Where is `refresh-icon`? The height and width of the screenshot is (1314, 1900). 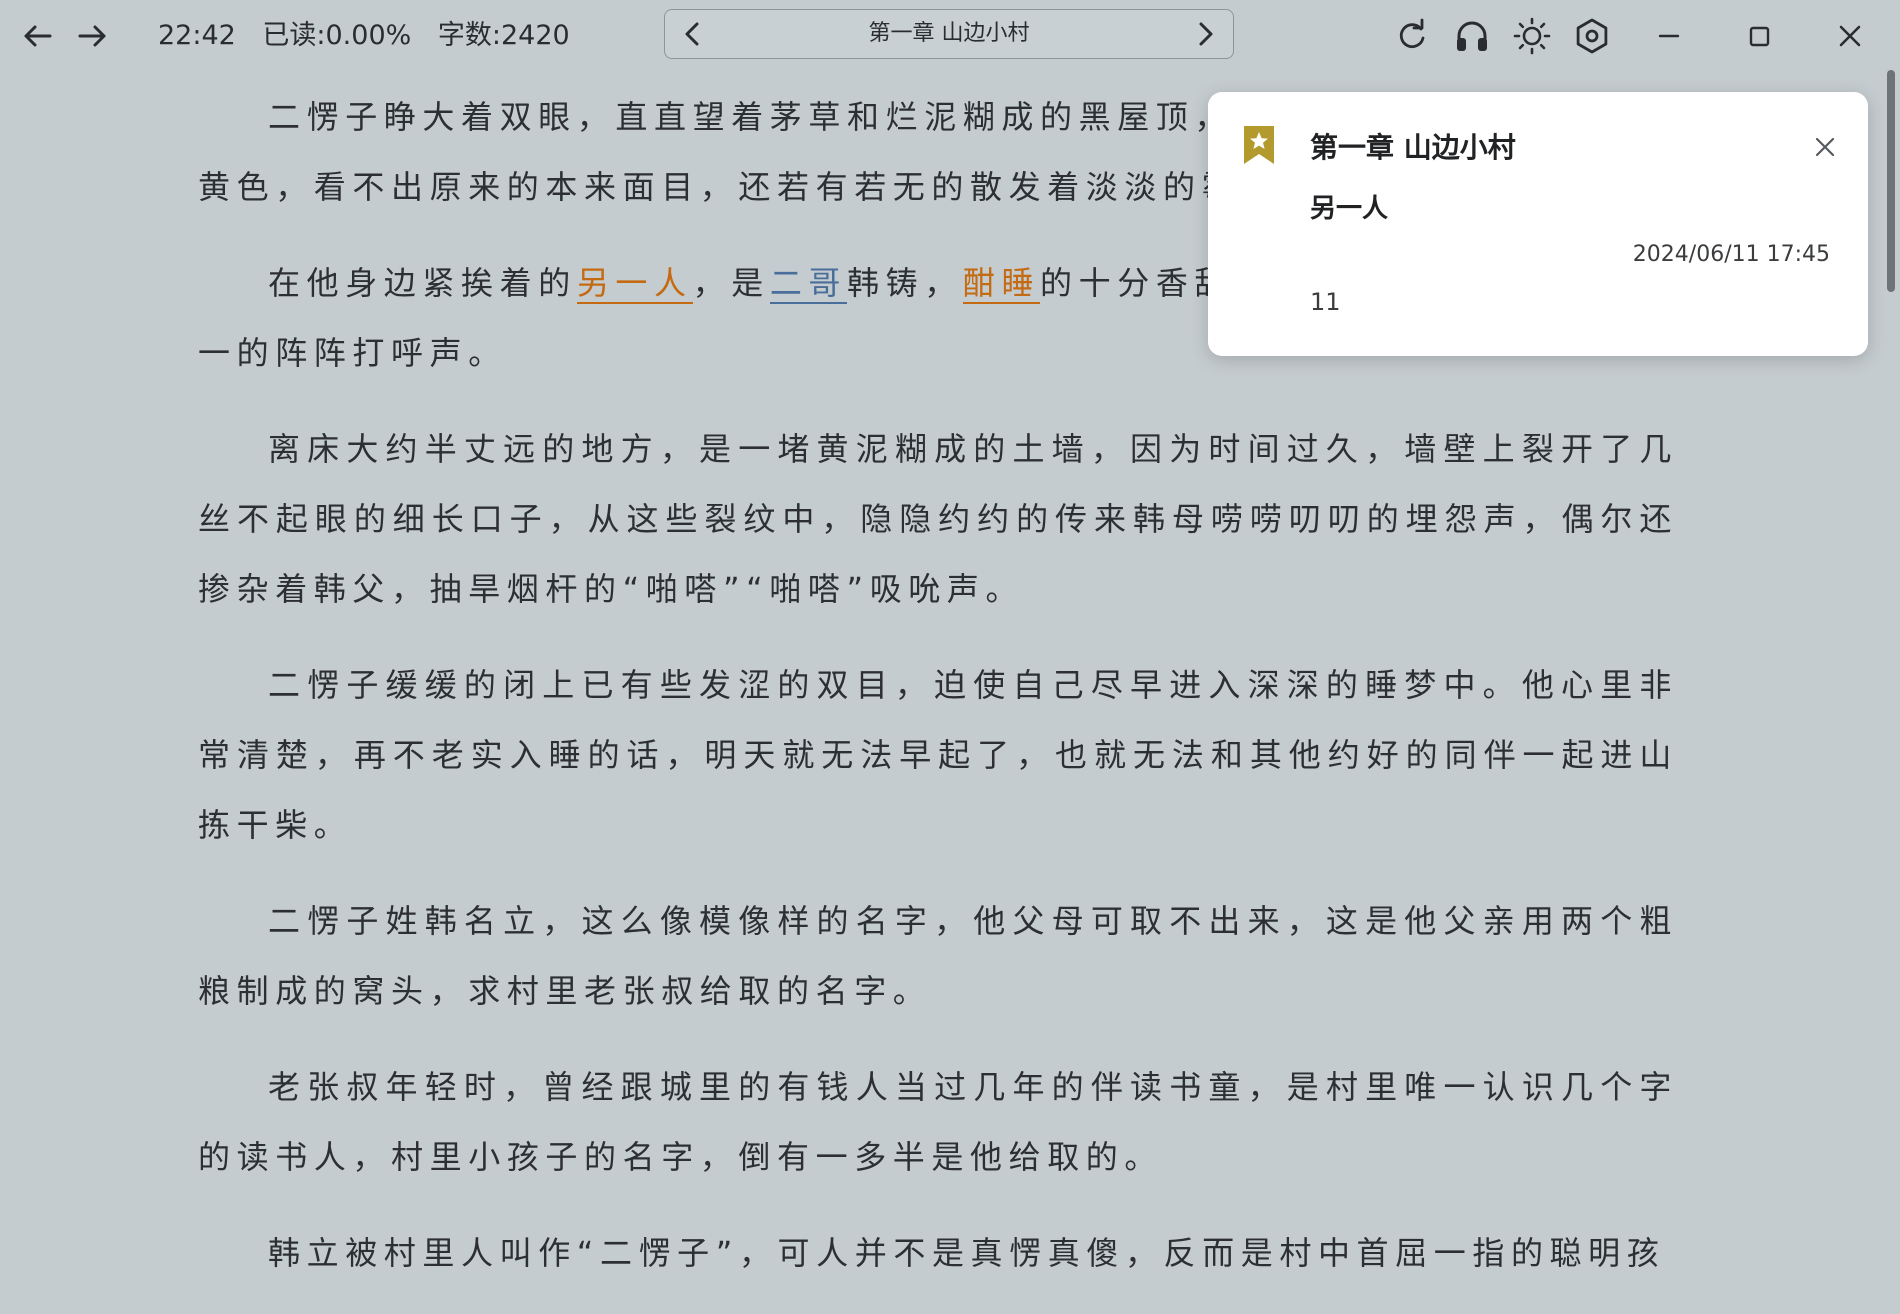
refresh-icon is located at coordinates (1412, 33).